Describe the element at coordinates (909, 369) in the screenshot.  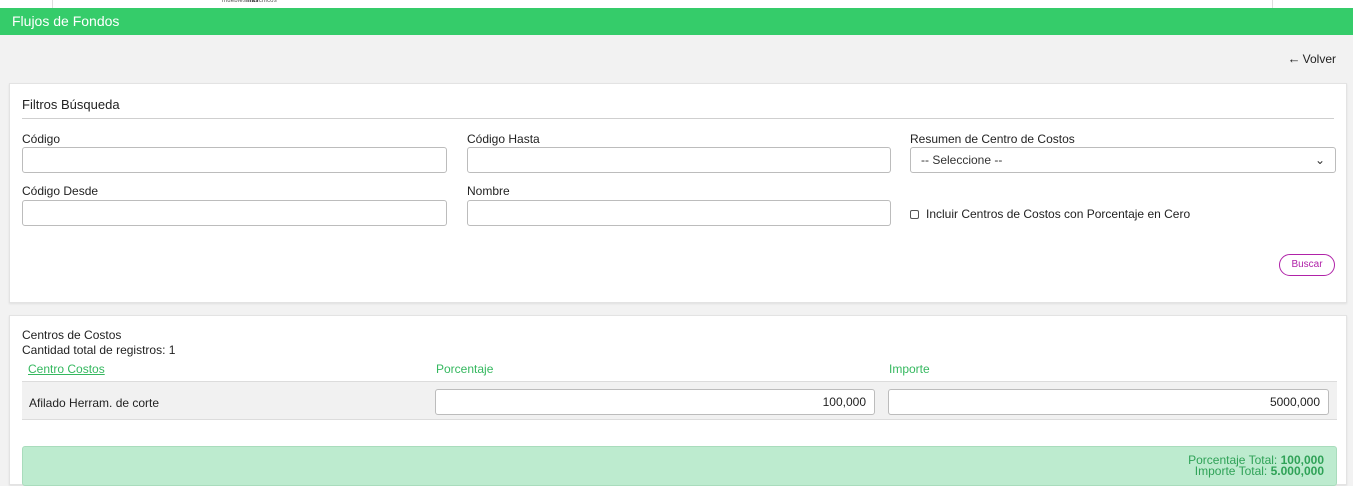
I see `column-header-importe: Importe` at that location.